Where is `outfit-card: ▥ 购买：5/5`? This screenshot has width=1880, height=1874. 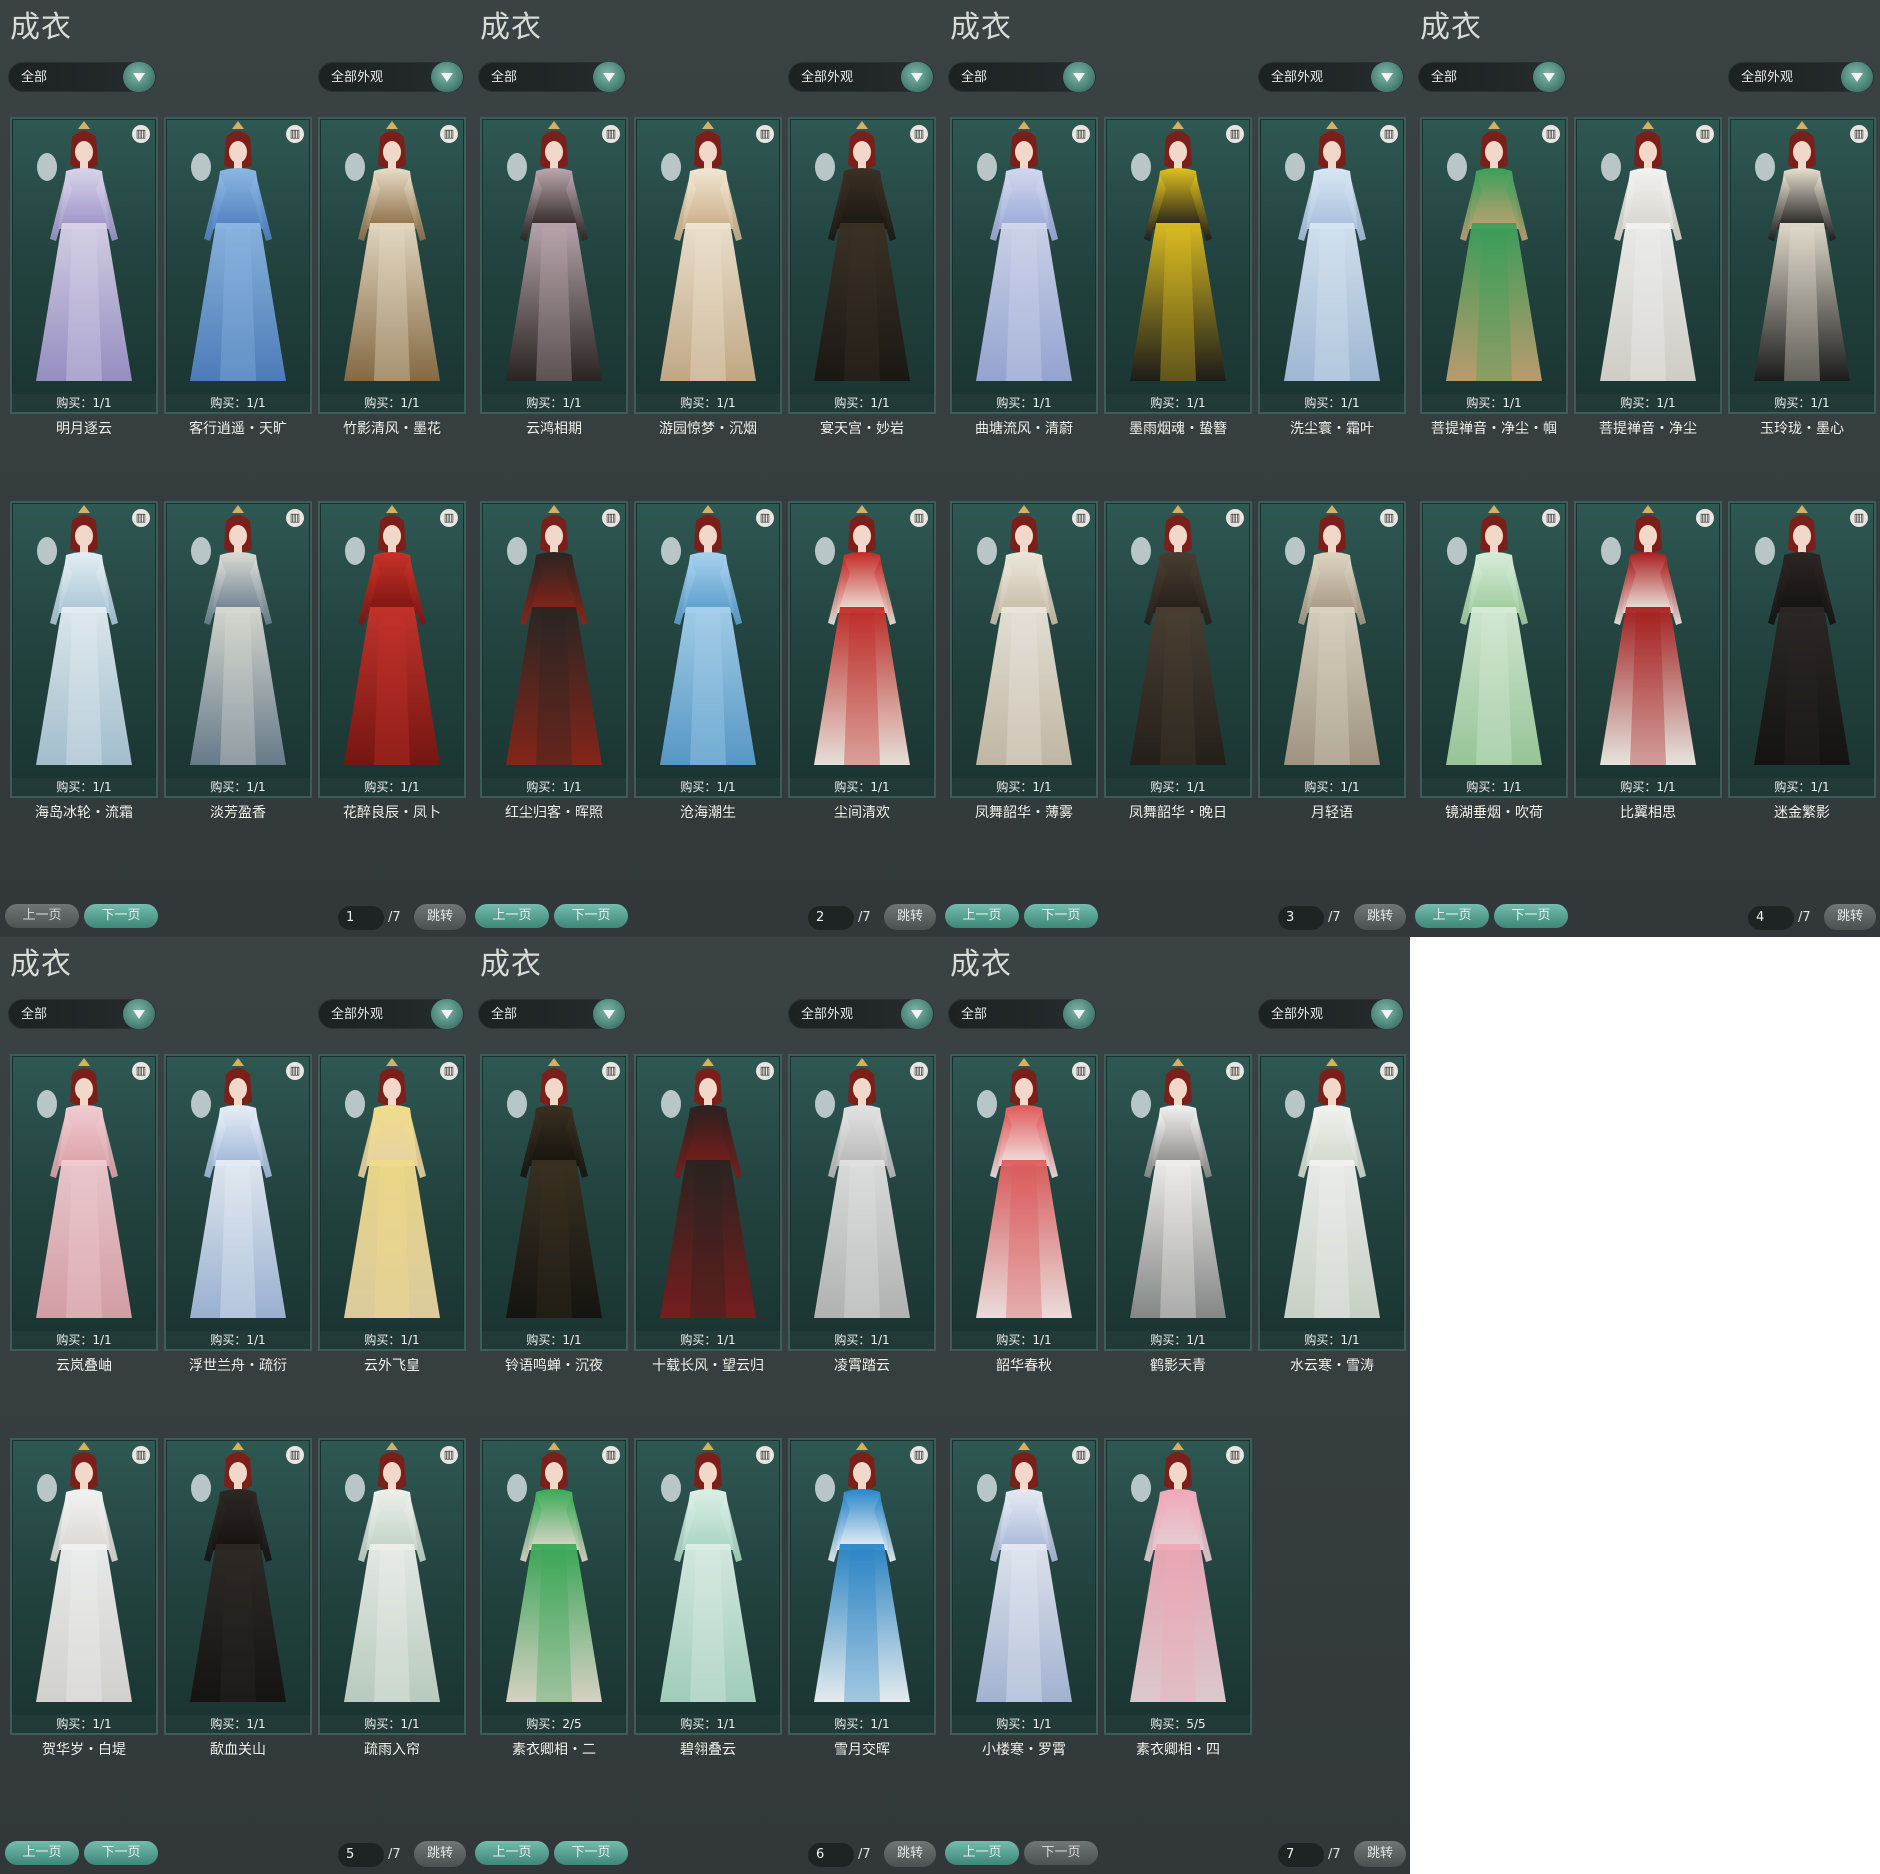
outfit-card: ▥ 购买：5/5 is located at coordinates (1178, 1586).